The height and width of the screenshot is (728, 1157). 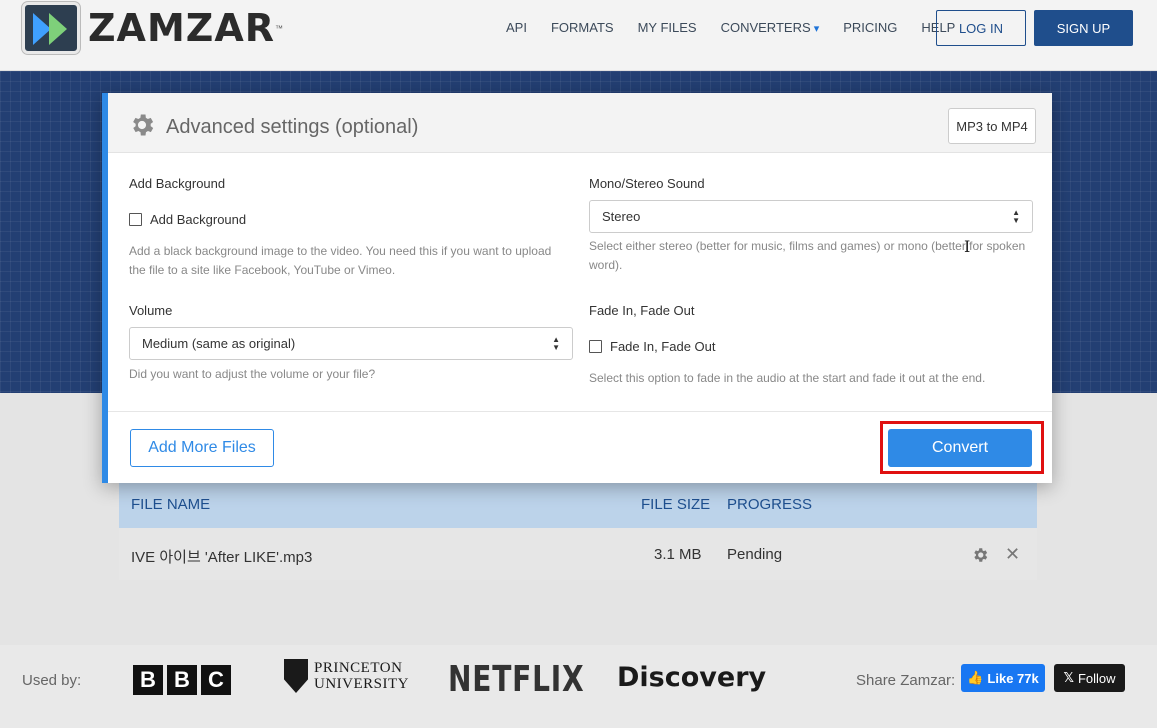 I want to click on facebook-like-button: 👍 Like 77k, so click(x=1003, y=678).